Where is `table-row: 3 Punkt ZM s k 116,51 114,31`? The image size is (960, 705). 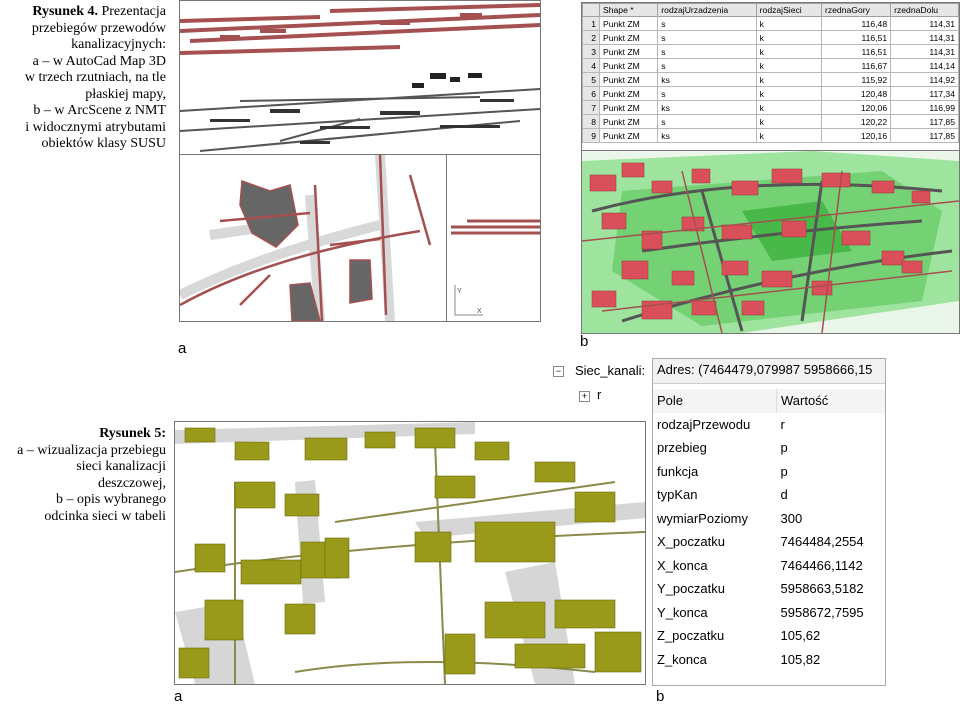 table-row: 3 Punkt ZM s k 116,51 114,31 is located at coordinates (770, 51).